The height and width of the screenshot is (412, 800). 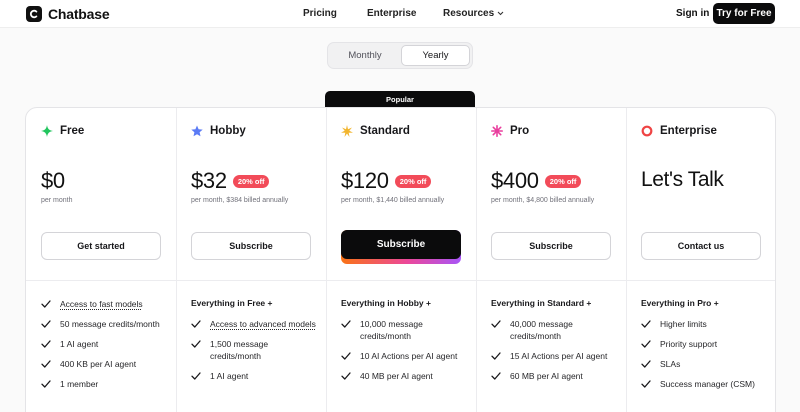 I want to click on sparkle-icon, so click(x=47, y=131).